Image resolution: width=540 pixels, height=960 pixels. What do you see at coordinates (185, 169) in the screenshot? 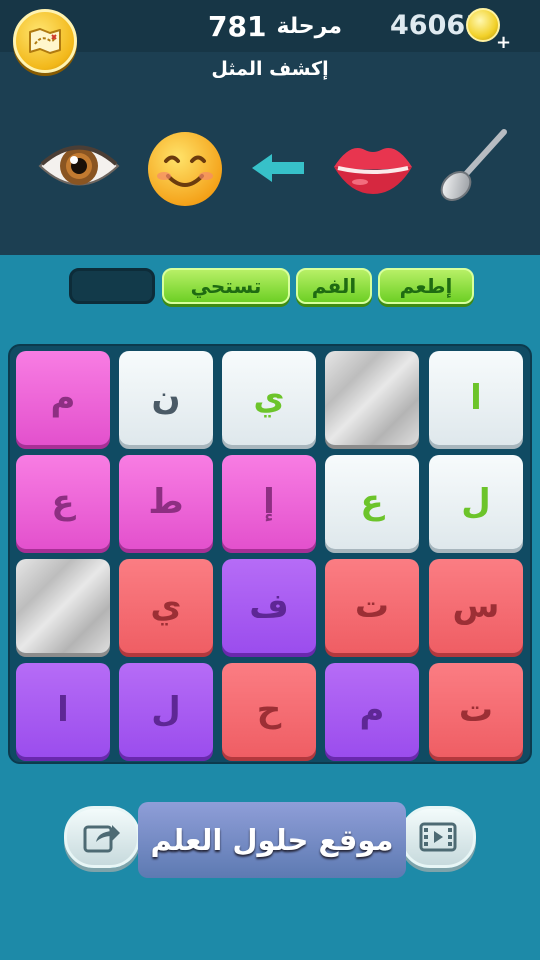
I see `smiling-face-icon` at bounding box center [185, 169].